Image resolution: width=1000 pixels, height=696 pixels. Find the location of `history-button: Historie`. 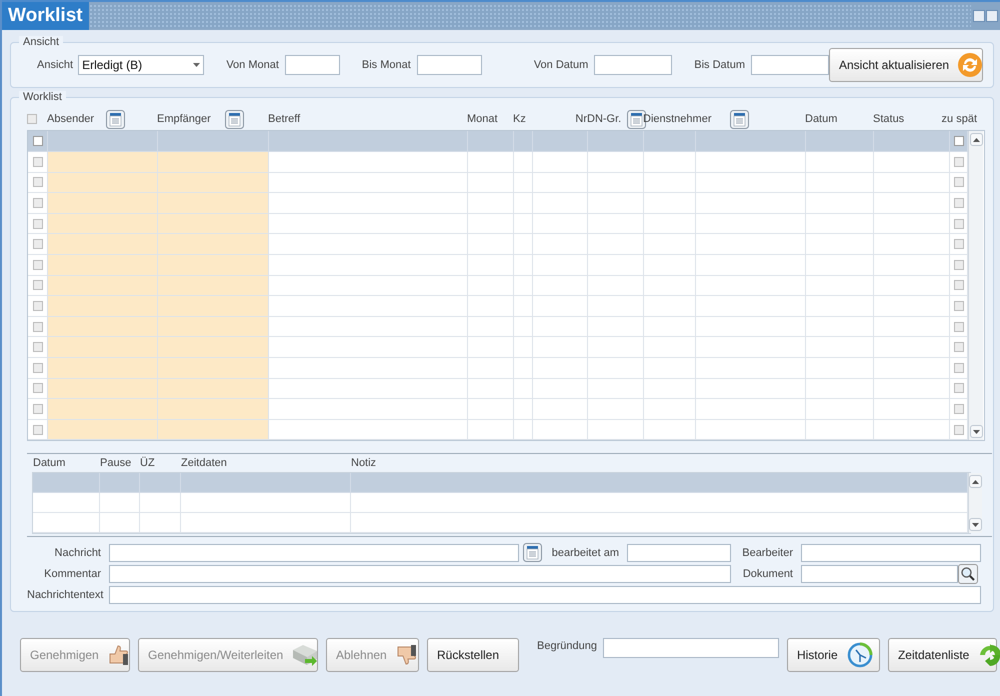

history-button: Historie is located at coordinates (833, 655).